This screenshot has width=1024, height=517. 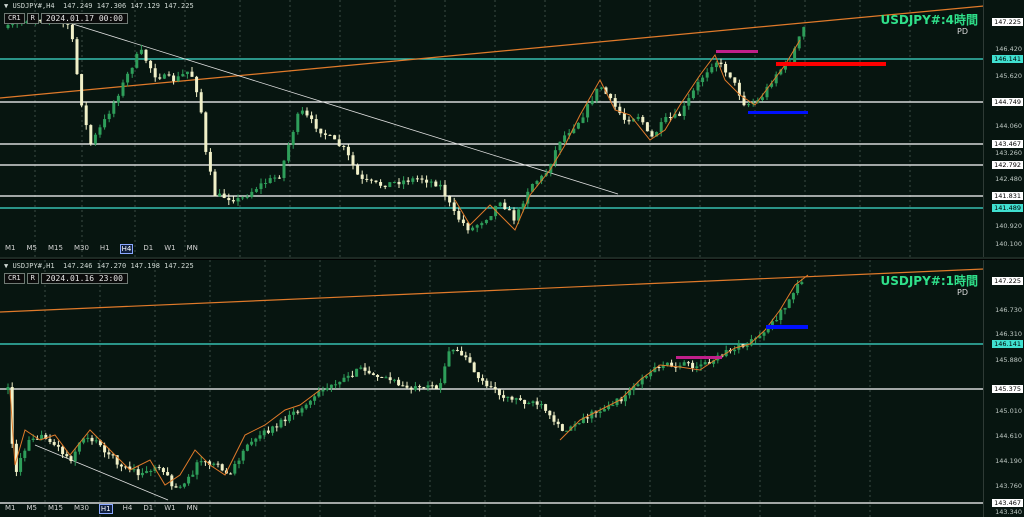 I want to click on axis-tick: 145.010, so click(x=1008, y=411).